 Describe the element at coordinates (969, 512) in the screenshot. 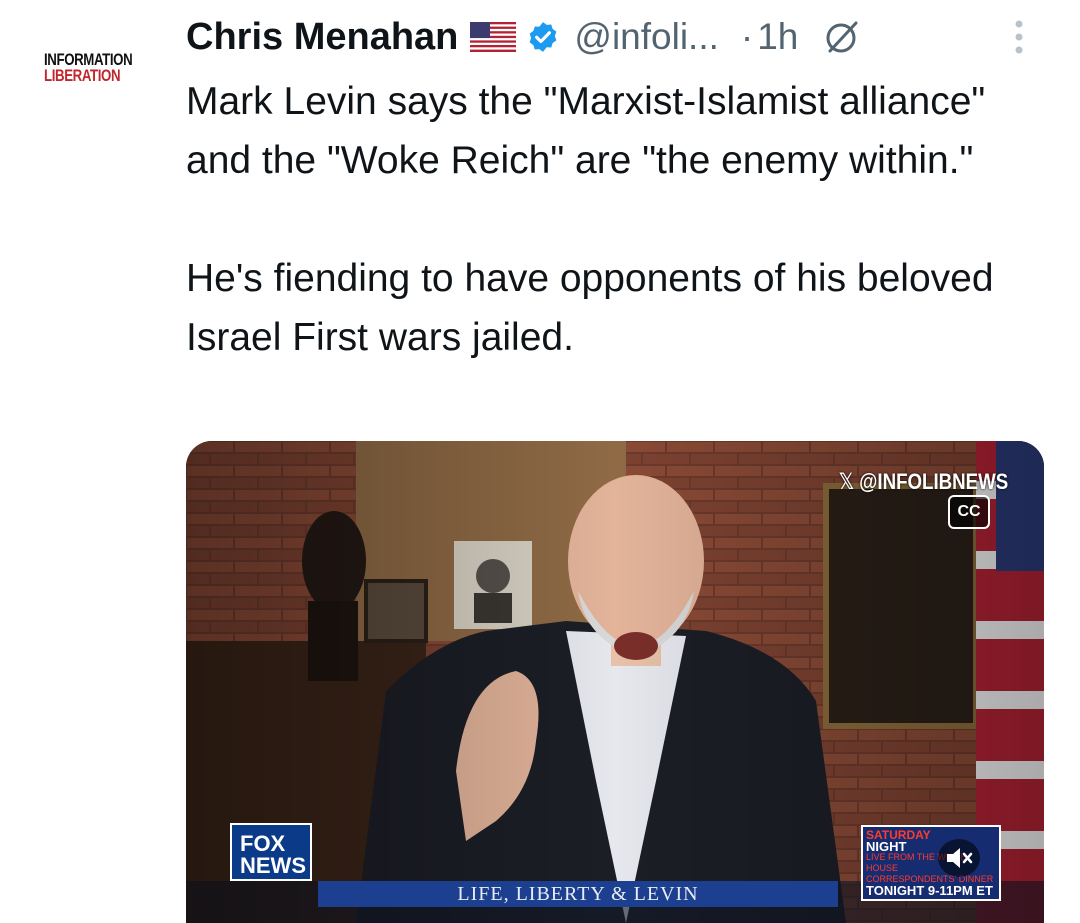

I see `captions-button: CC` at that location.